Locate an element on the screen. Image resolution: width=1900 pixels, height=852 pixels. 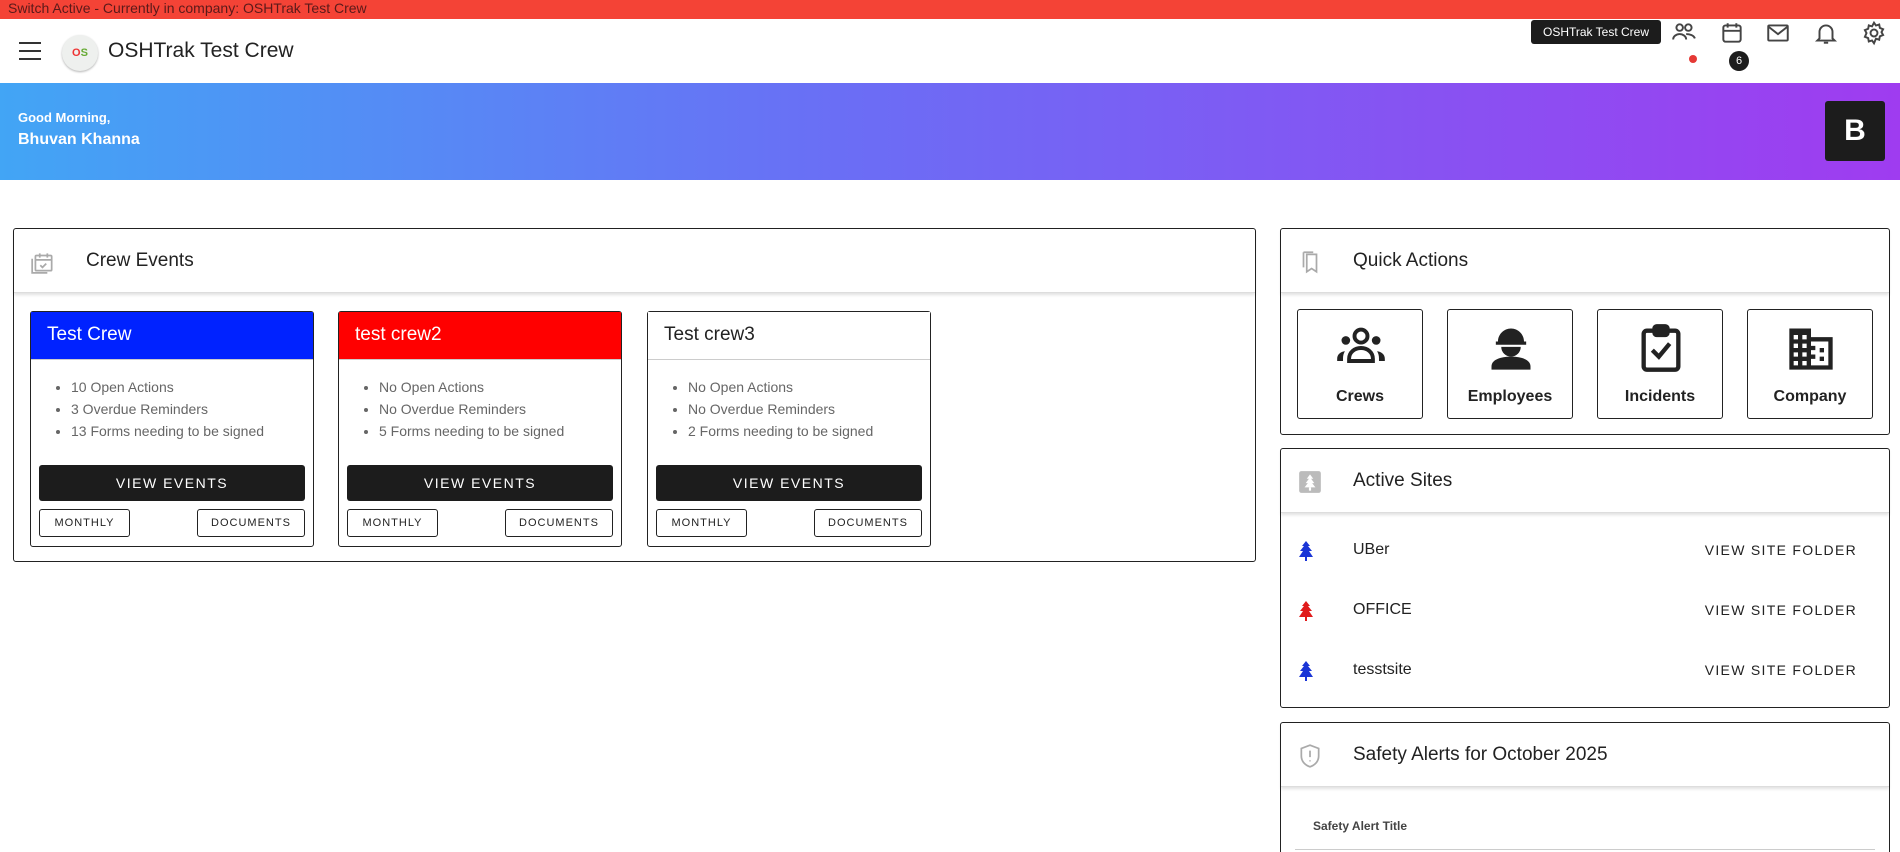
engineer-icon is located at coordinates (1511, 349).